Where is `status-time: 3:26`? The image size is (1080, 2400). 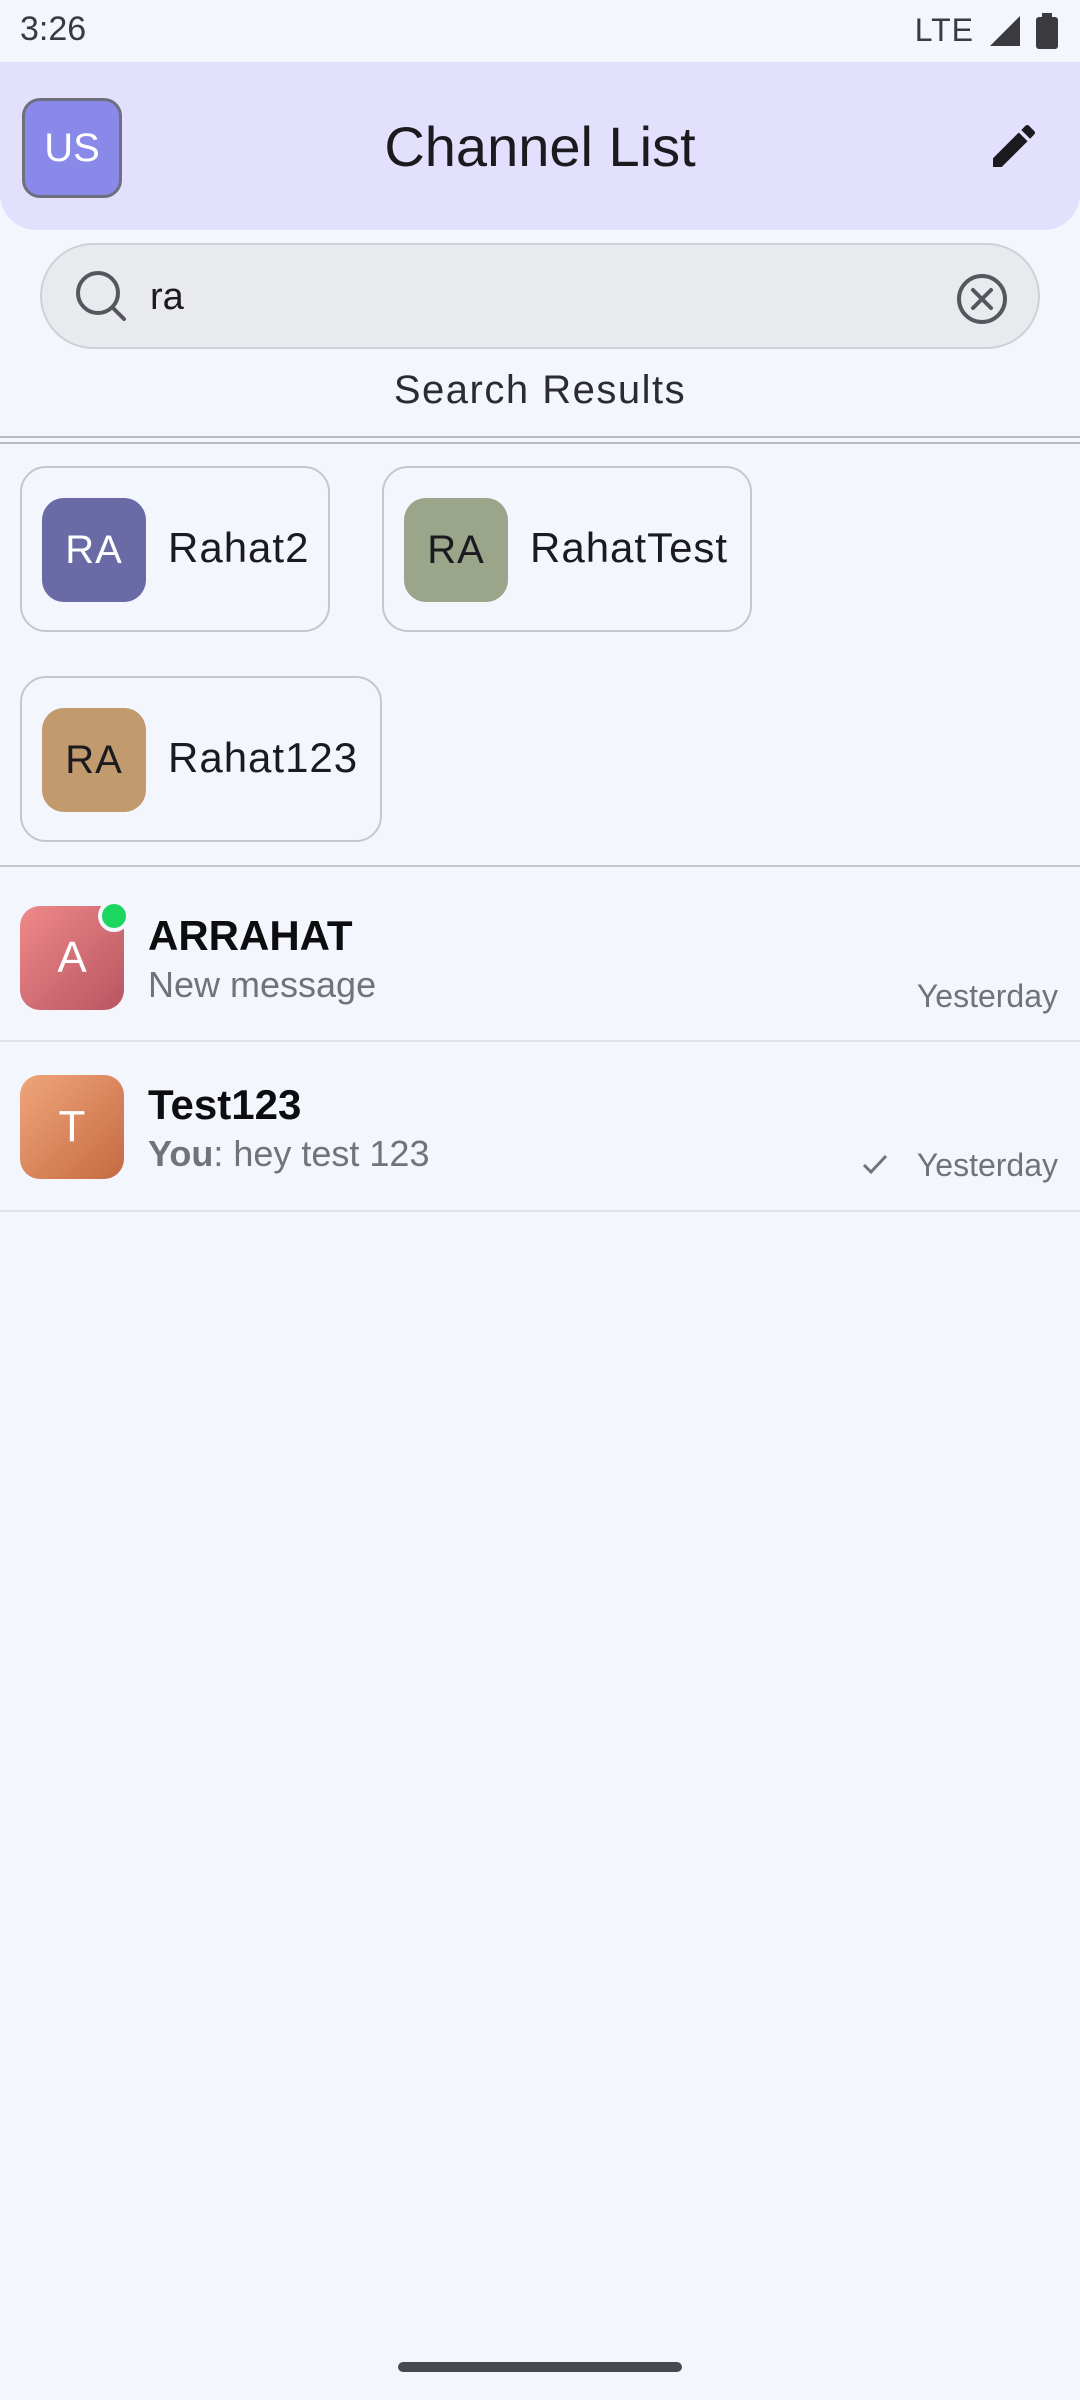 status-time: 3:26 is located at coordinates (53, 29).